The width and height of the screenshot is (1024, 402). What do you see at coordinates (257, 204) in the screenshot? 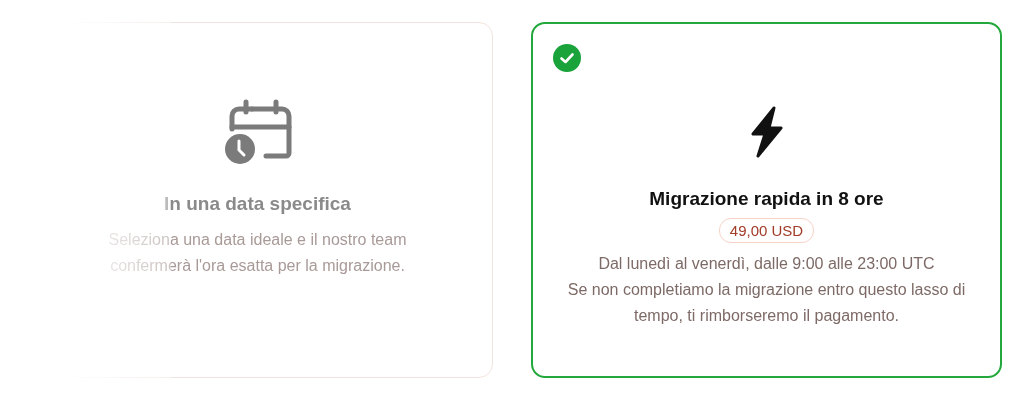
I see `option-title: In una data specifica` at bounding box center [257, 204].